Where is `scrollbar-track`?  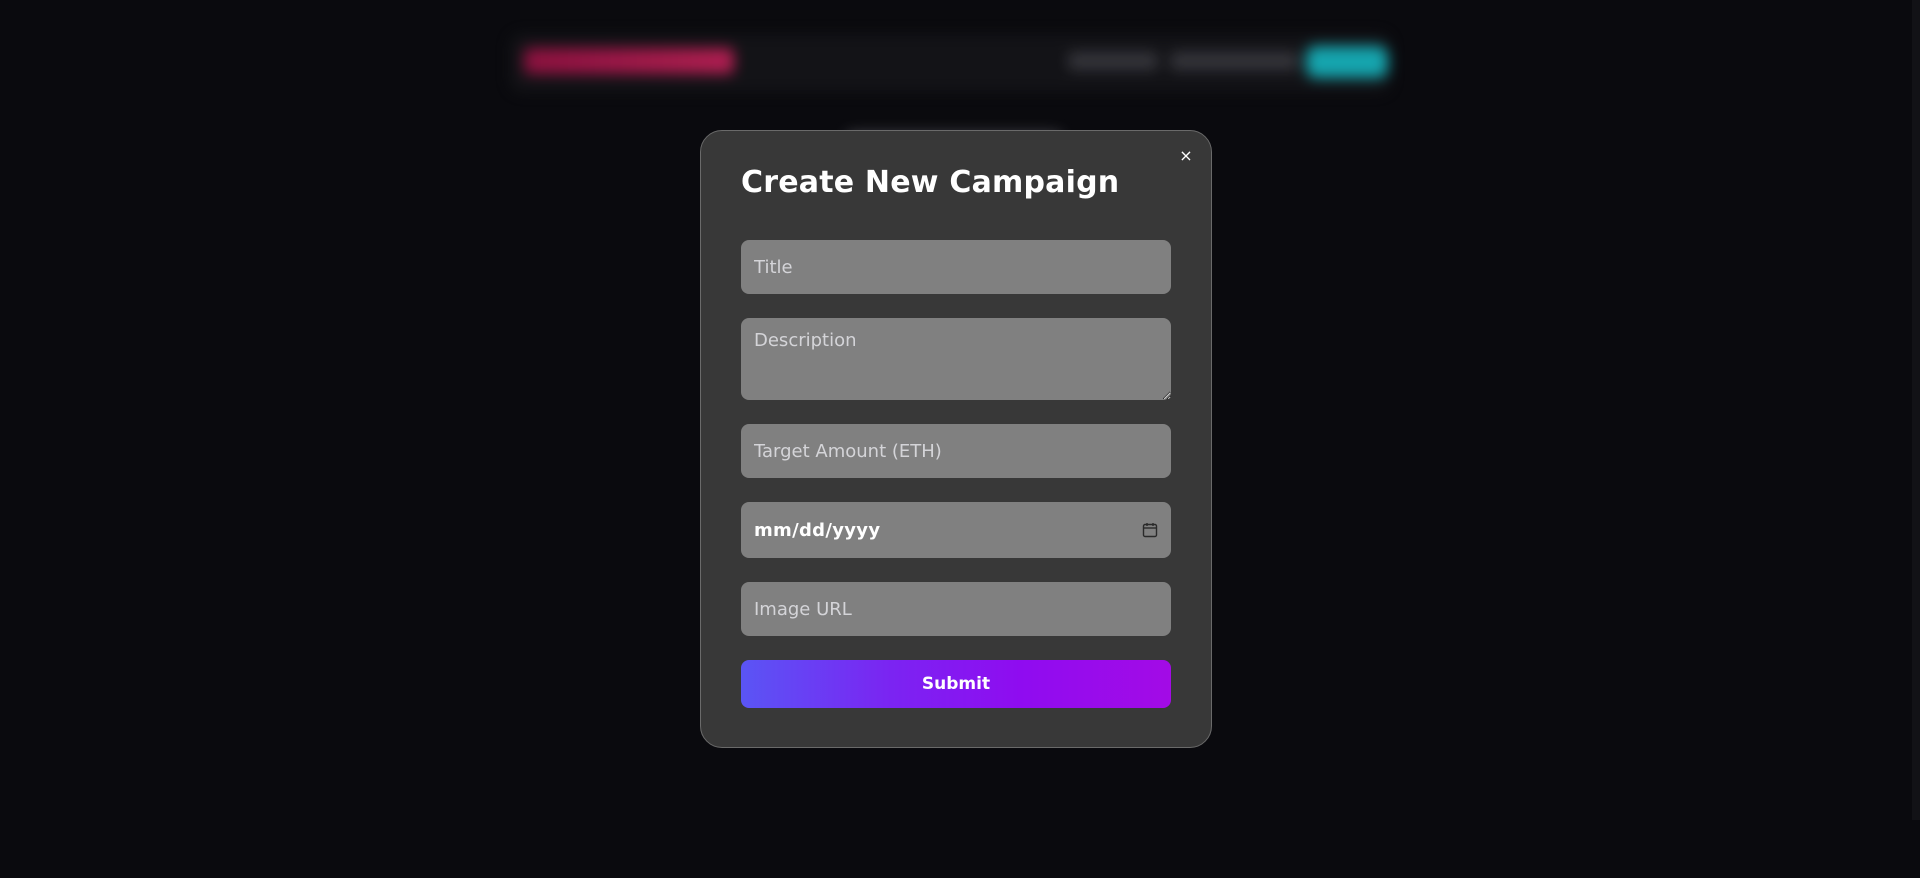
scrollbar-track is located at coordinates (1916, 410).